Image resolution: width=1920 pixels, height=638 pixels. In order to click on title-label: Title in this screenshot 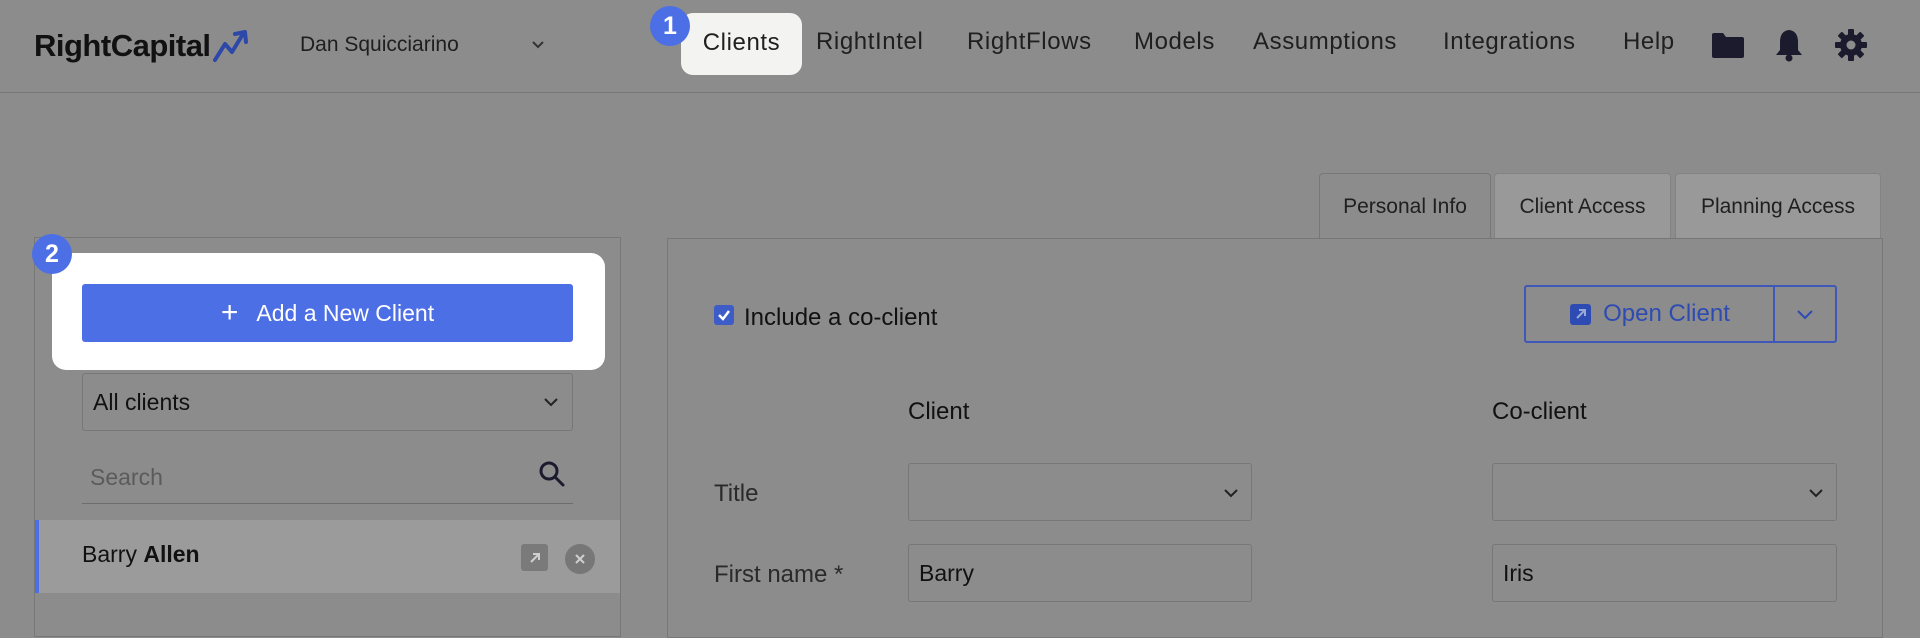, I will do `click(736, 493)`.